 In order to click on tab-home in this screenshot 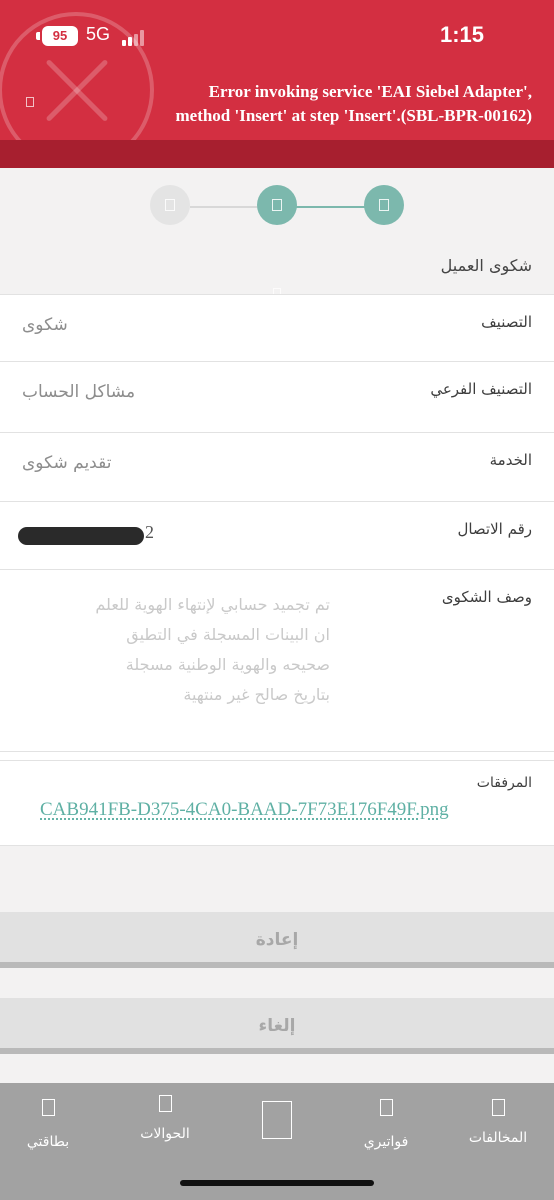, I will do `click(277, 1120)`.